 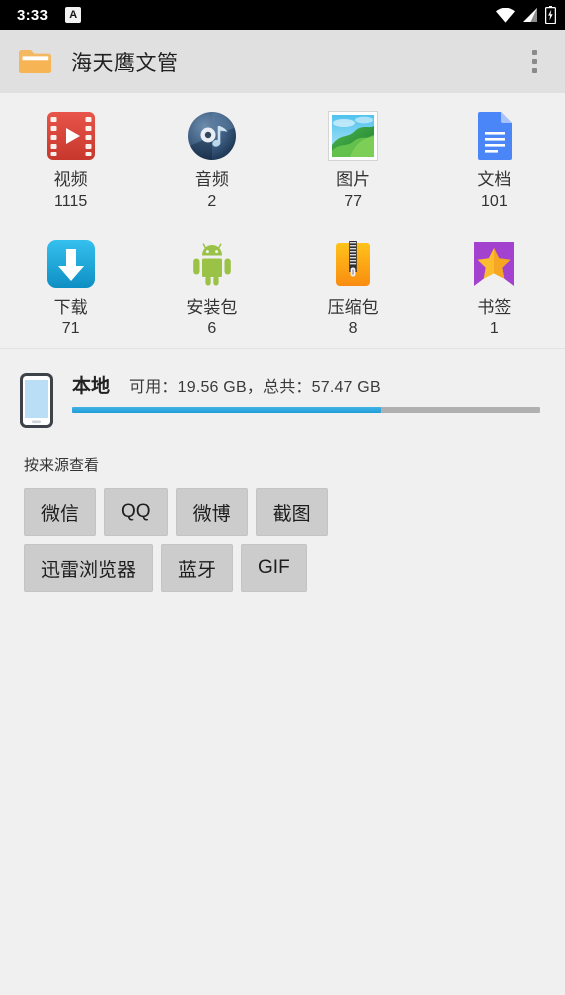 I want to click on category-grid-row: 视频 1115 音频 2 图片 77 文档 101, so click(x=282, y=160).